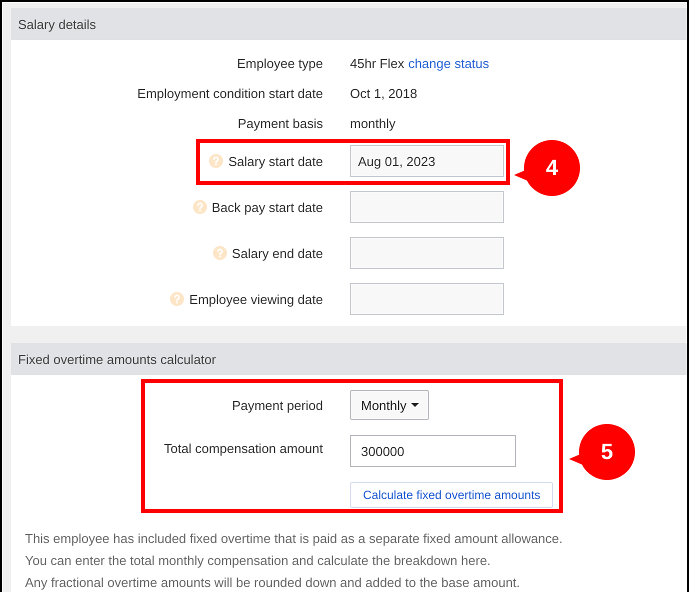  What do you see at coordinates (373, 123) in the screenshot?
I see `field-value: monthly` at bounding box center [373, 123].